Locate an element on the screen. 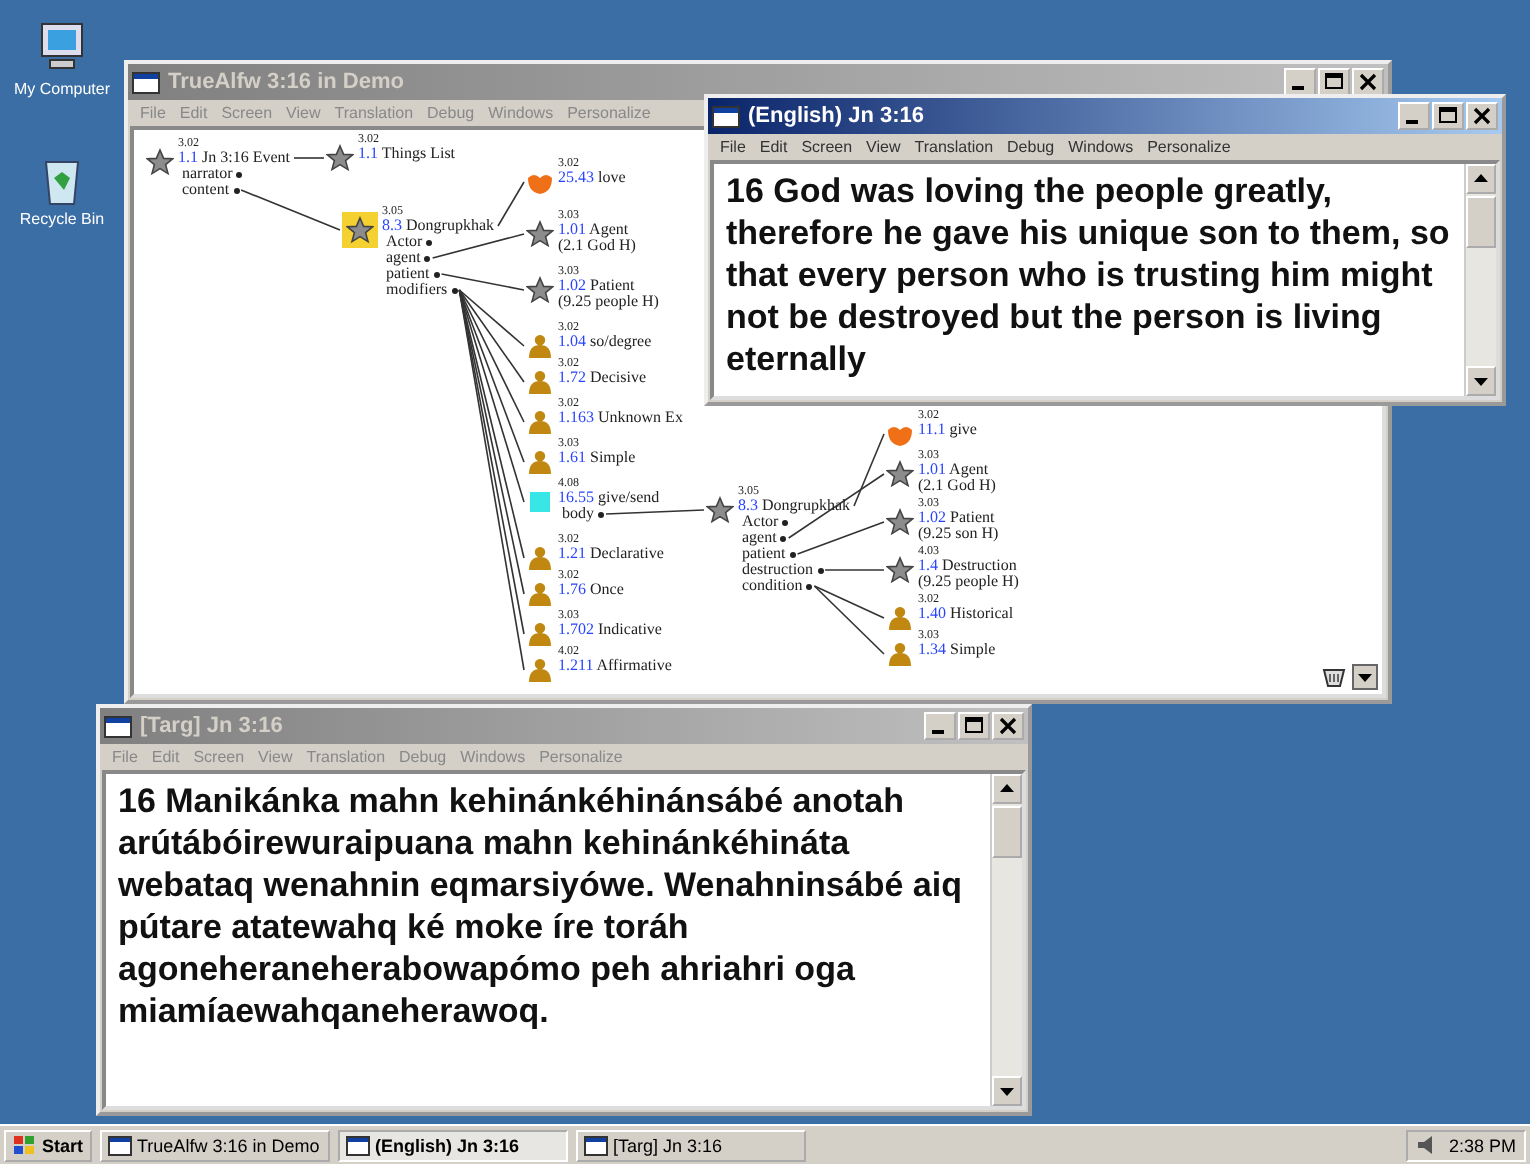  node-label: 1.21 Declarative is located at coordinates (611, 554).